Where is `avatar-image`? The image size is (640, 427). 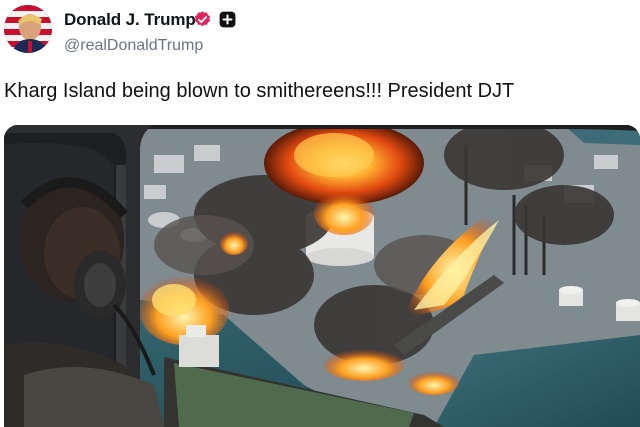
avatar-image is located at coordinates (28, 29).